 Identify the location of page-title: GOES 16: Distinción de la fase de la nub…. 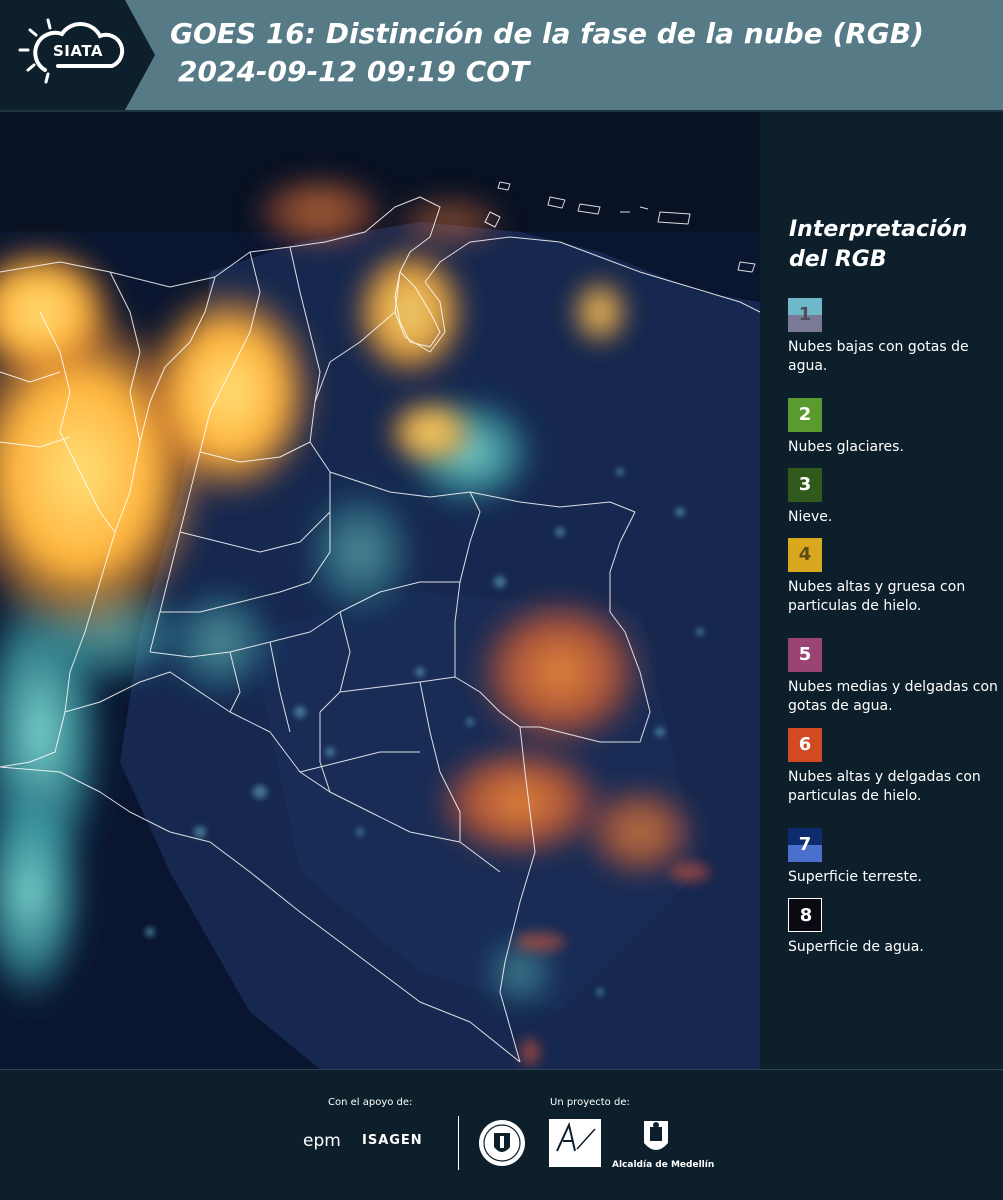
(547, 33).